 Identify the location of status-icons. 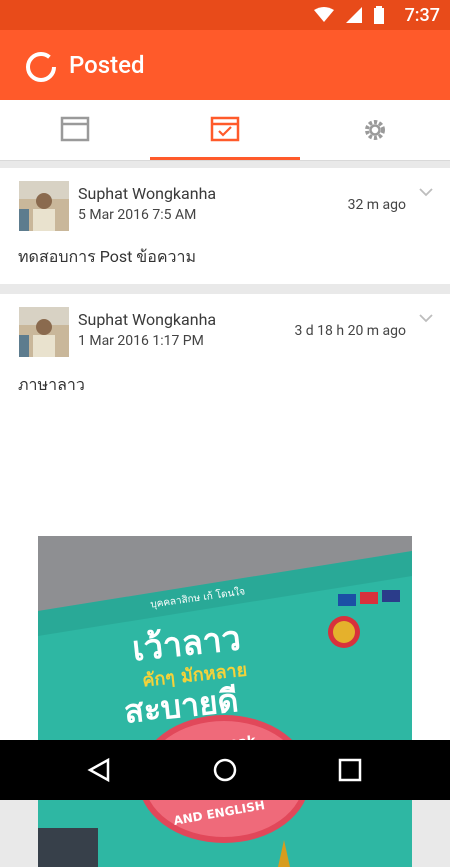
(349, 15).